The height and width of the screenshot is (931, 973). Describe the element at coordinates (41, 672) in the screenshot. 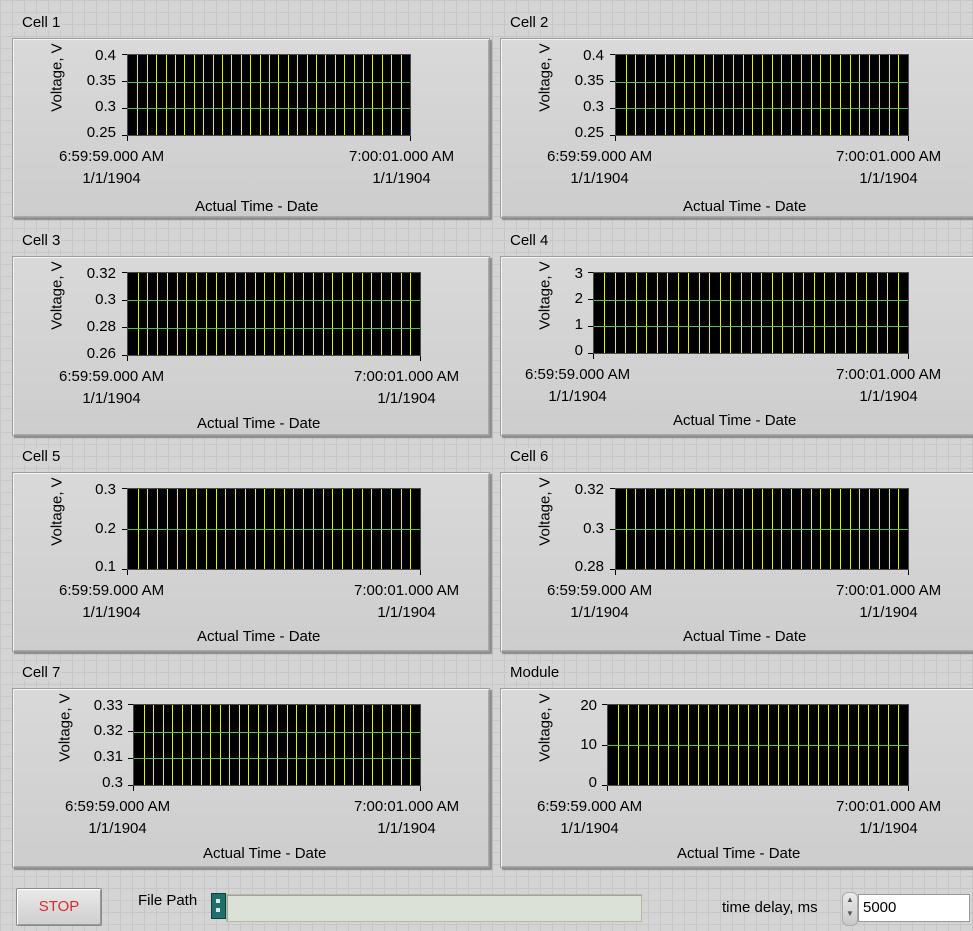

I see `chart-label: Cell 7` at that location.